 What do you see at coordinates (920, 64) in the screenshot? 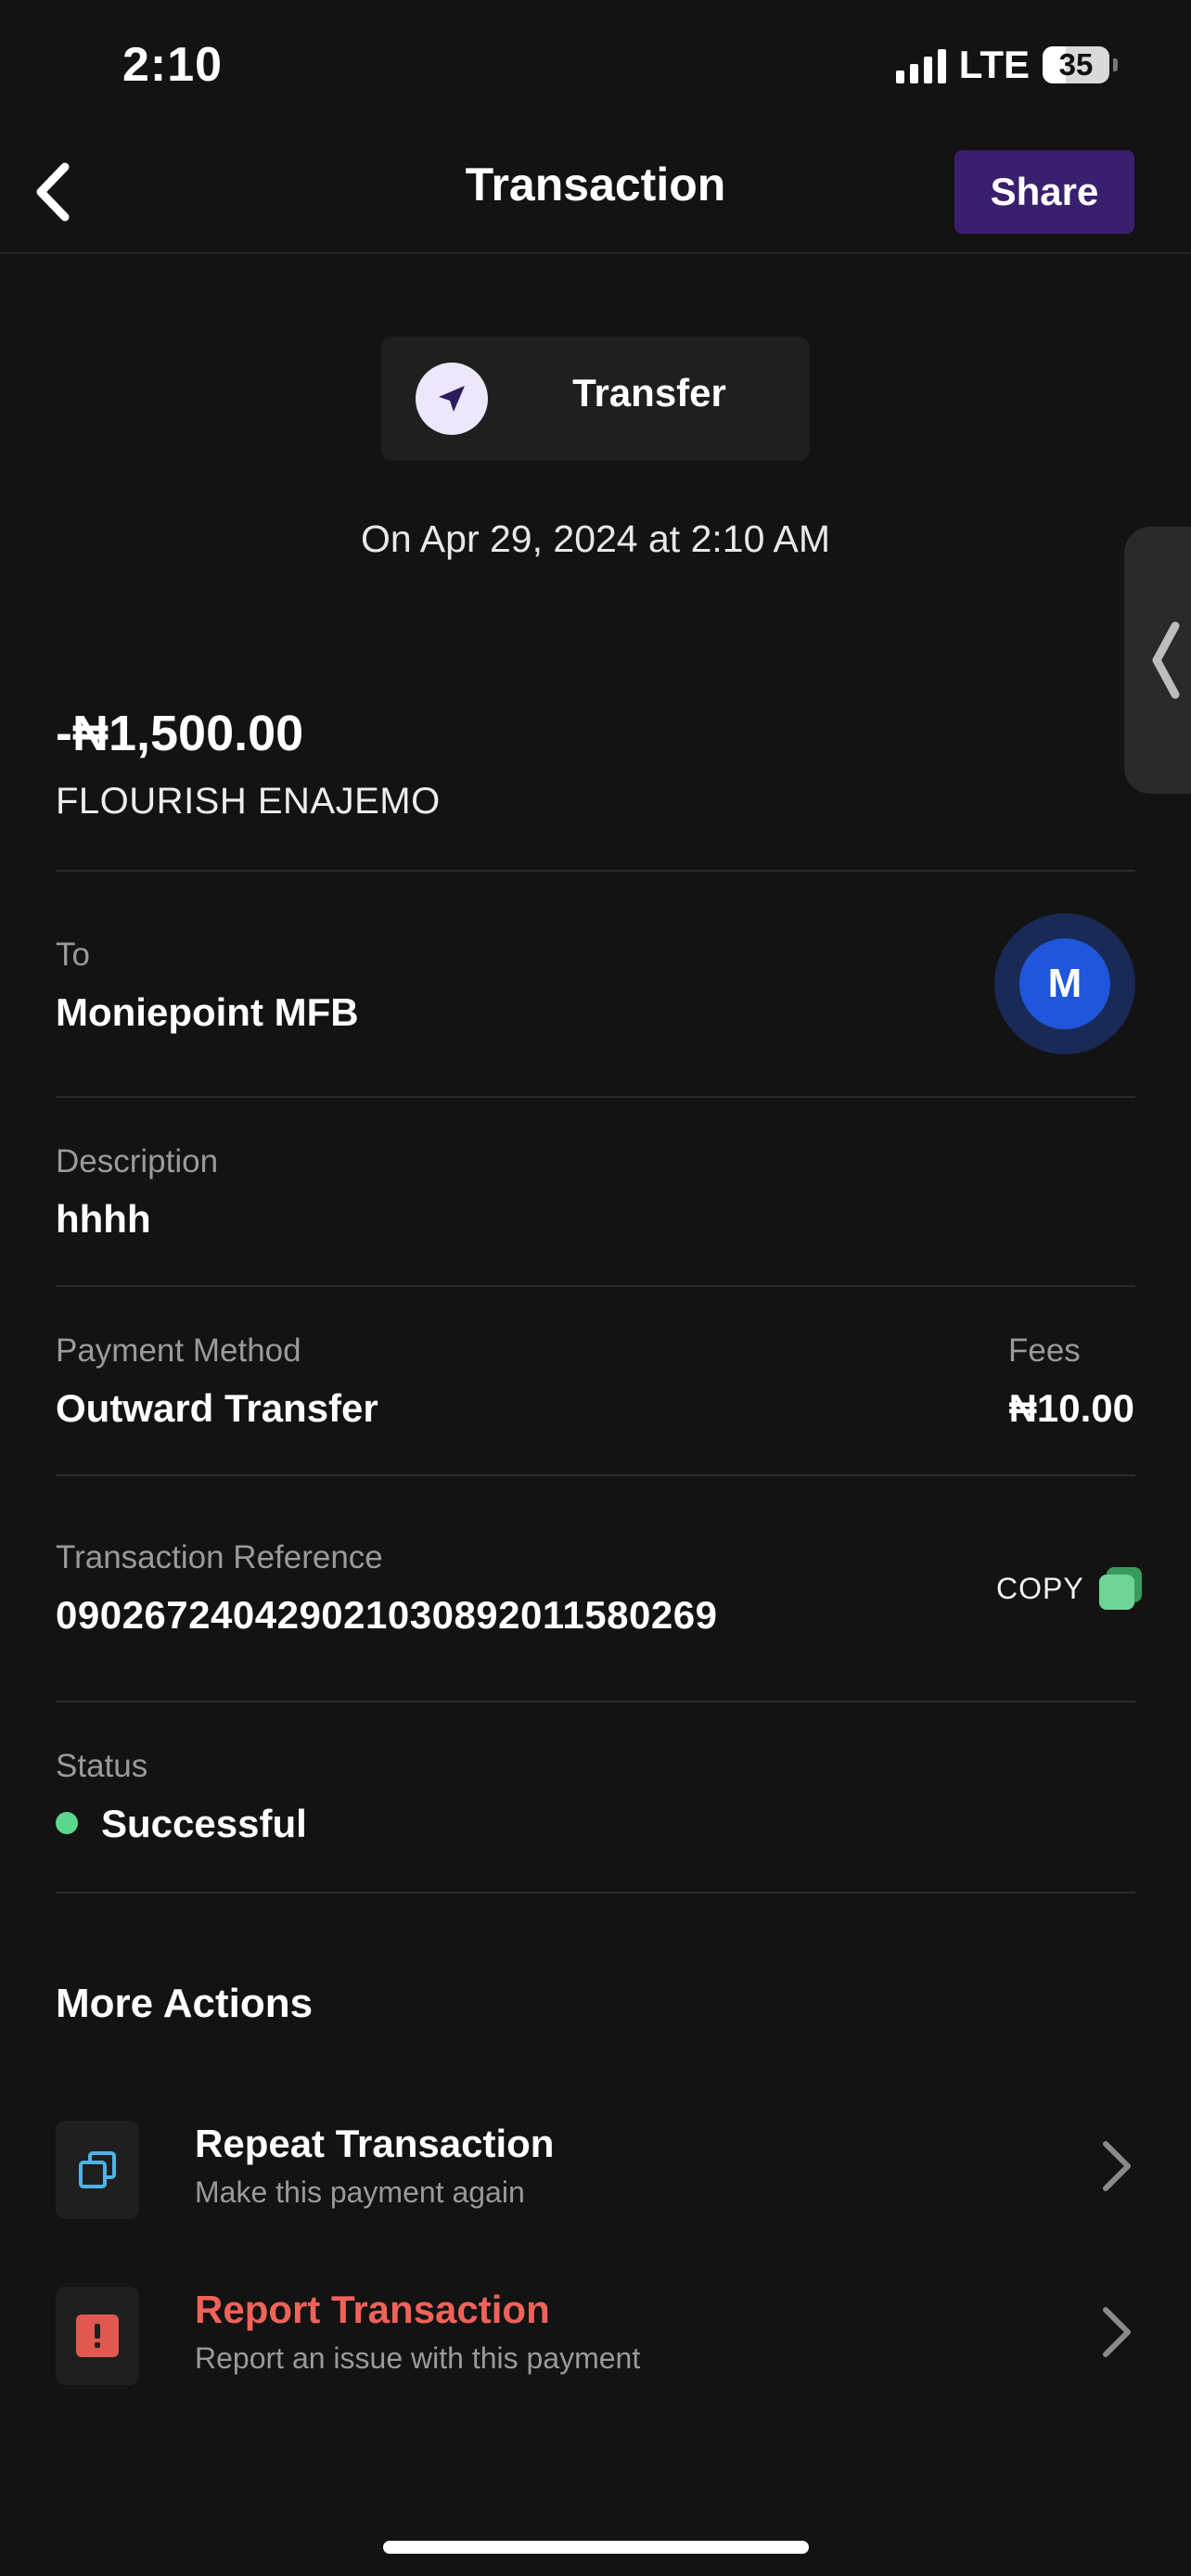
I see `signal-icon` at bounding box center [920, 64].